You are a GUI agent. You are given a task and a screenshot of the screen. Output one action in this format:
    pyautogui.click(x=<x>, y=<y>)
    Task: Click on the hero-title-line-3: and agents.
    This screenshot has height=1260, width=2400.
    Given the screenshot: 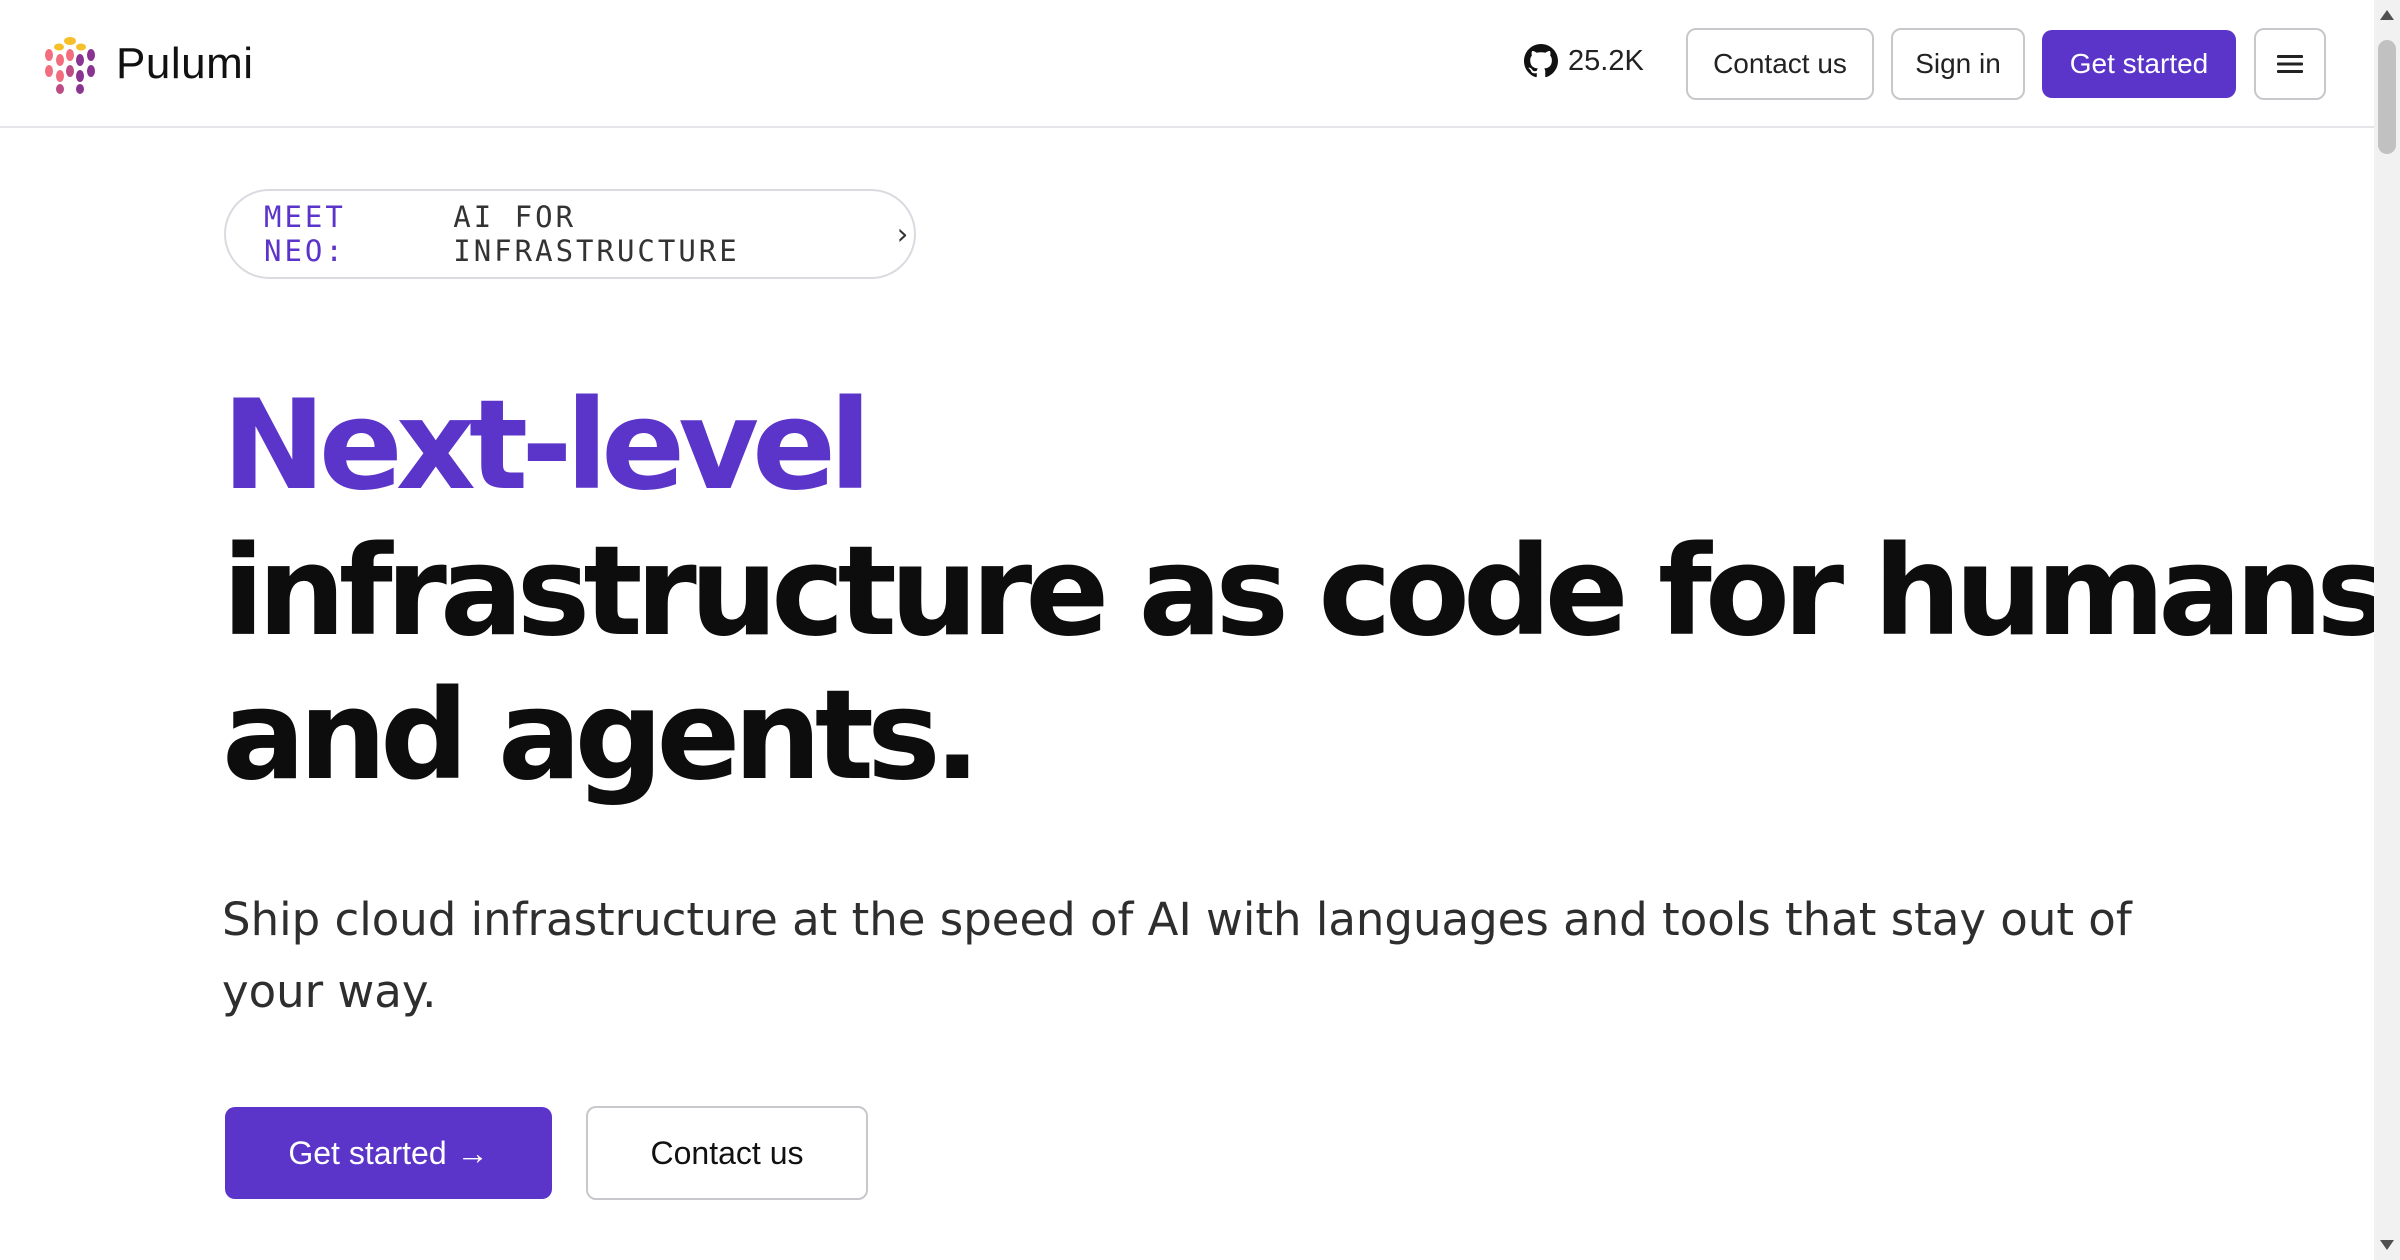 What is the action you would take?
    pyautogui.click(x=601, y=736)
    